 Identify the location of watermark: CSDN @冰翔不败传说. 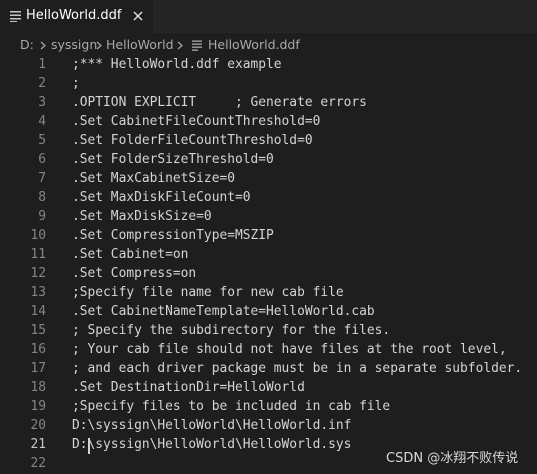
(452, 458).